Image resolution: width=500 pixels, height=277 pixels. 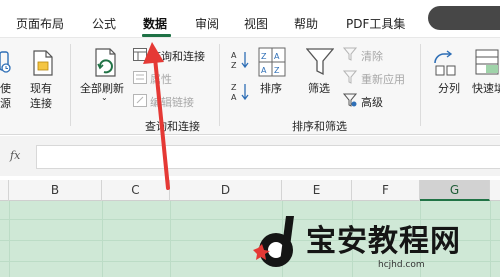 I want to click on column-header-row: B C D E F G, so click(x=250, y=190).